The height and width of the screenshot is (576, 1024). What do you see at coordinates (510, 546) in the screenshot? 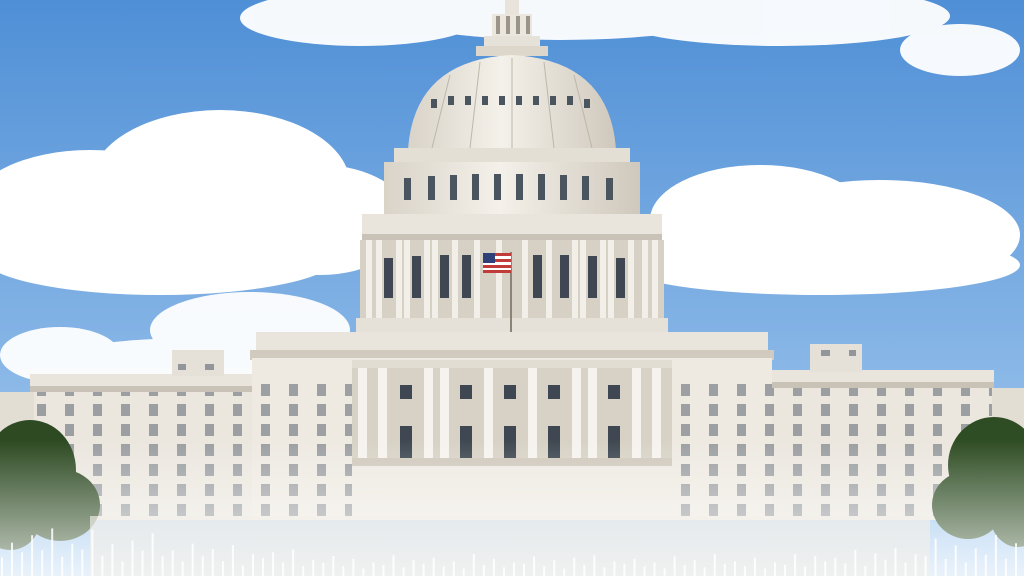
I see `foreground-steps` at bounding box center [510, 546].